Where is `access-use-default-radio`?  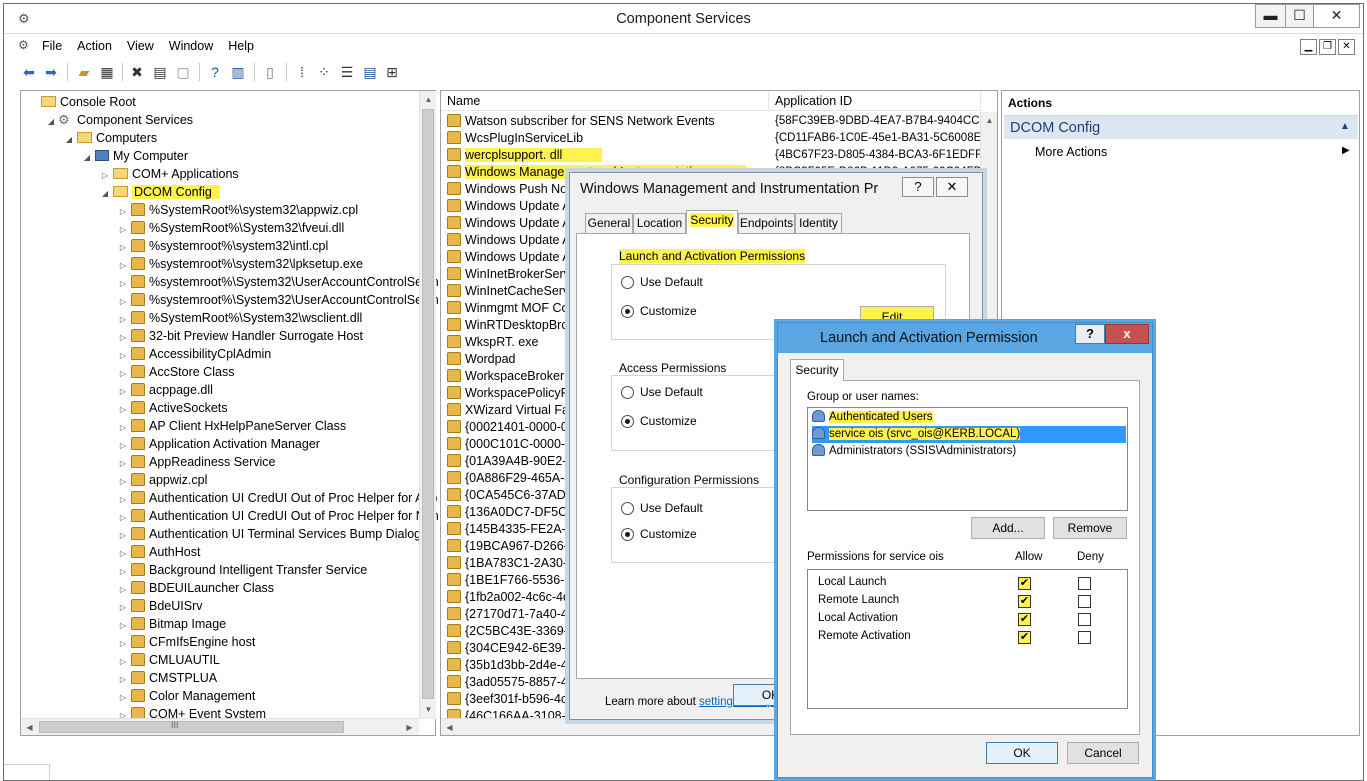 access-use-default-radio is located at coordinates (627, 392).